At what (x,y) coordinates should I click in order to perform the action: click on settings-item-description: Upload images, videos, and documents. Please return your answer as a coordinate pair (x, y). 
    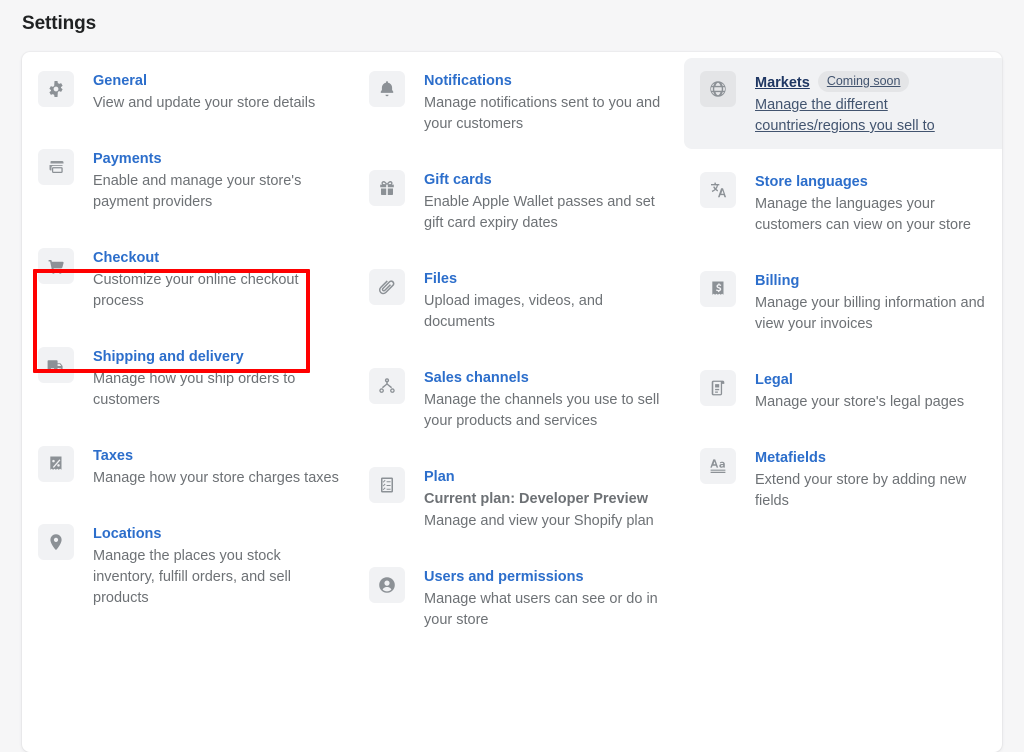
    Looking at the image, I should click on (513, 311).